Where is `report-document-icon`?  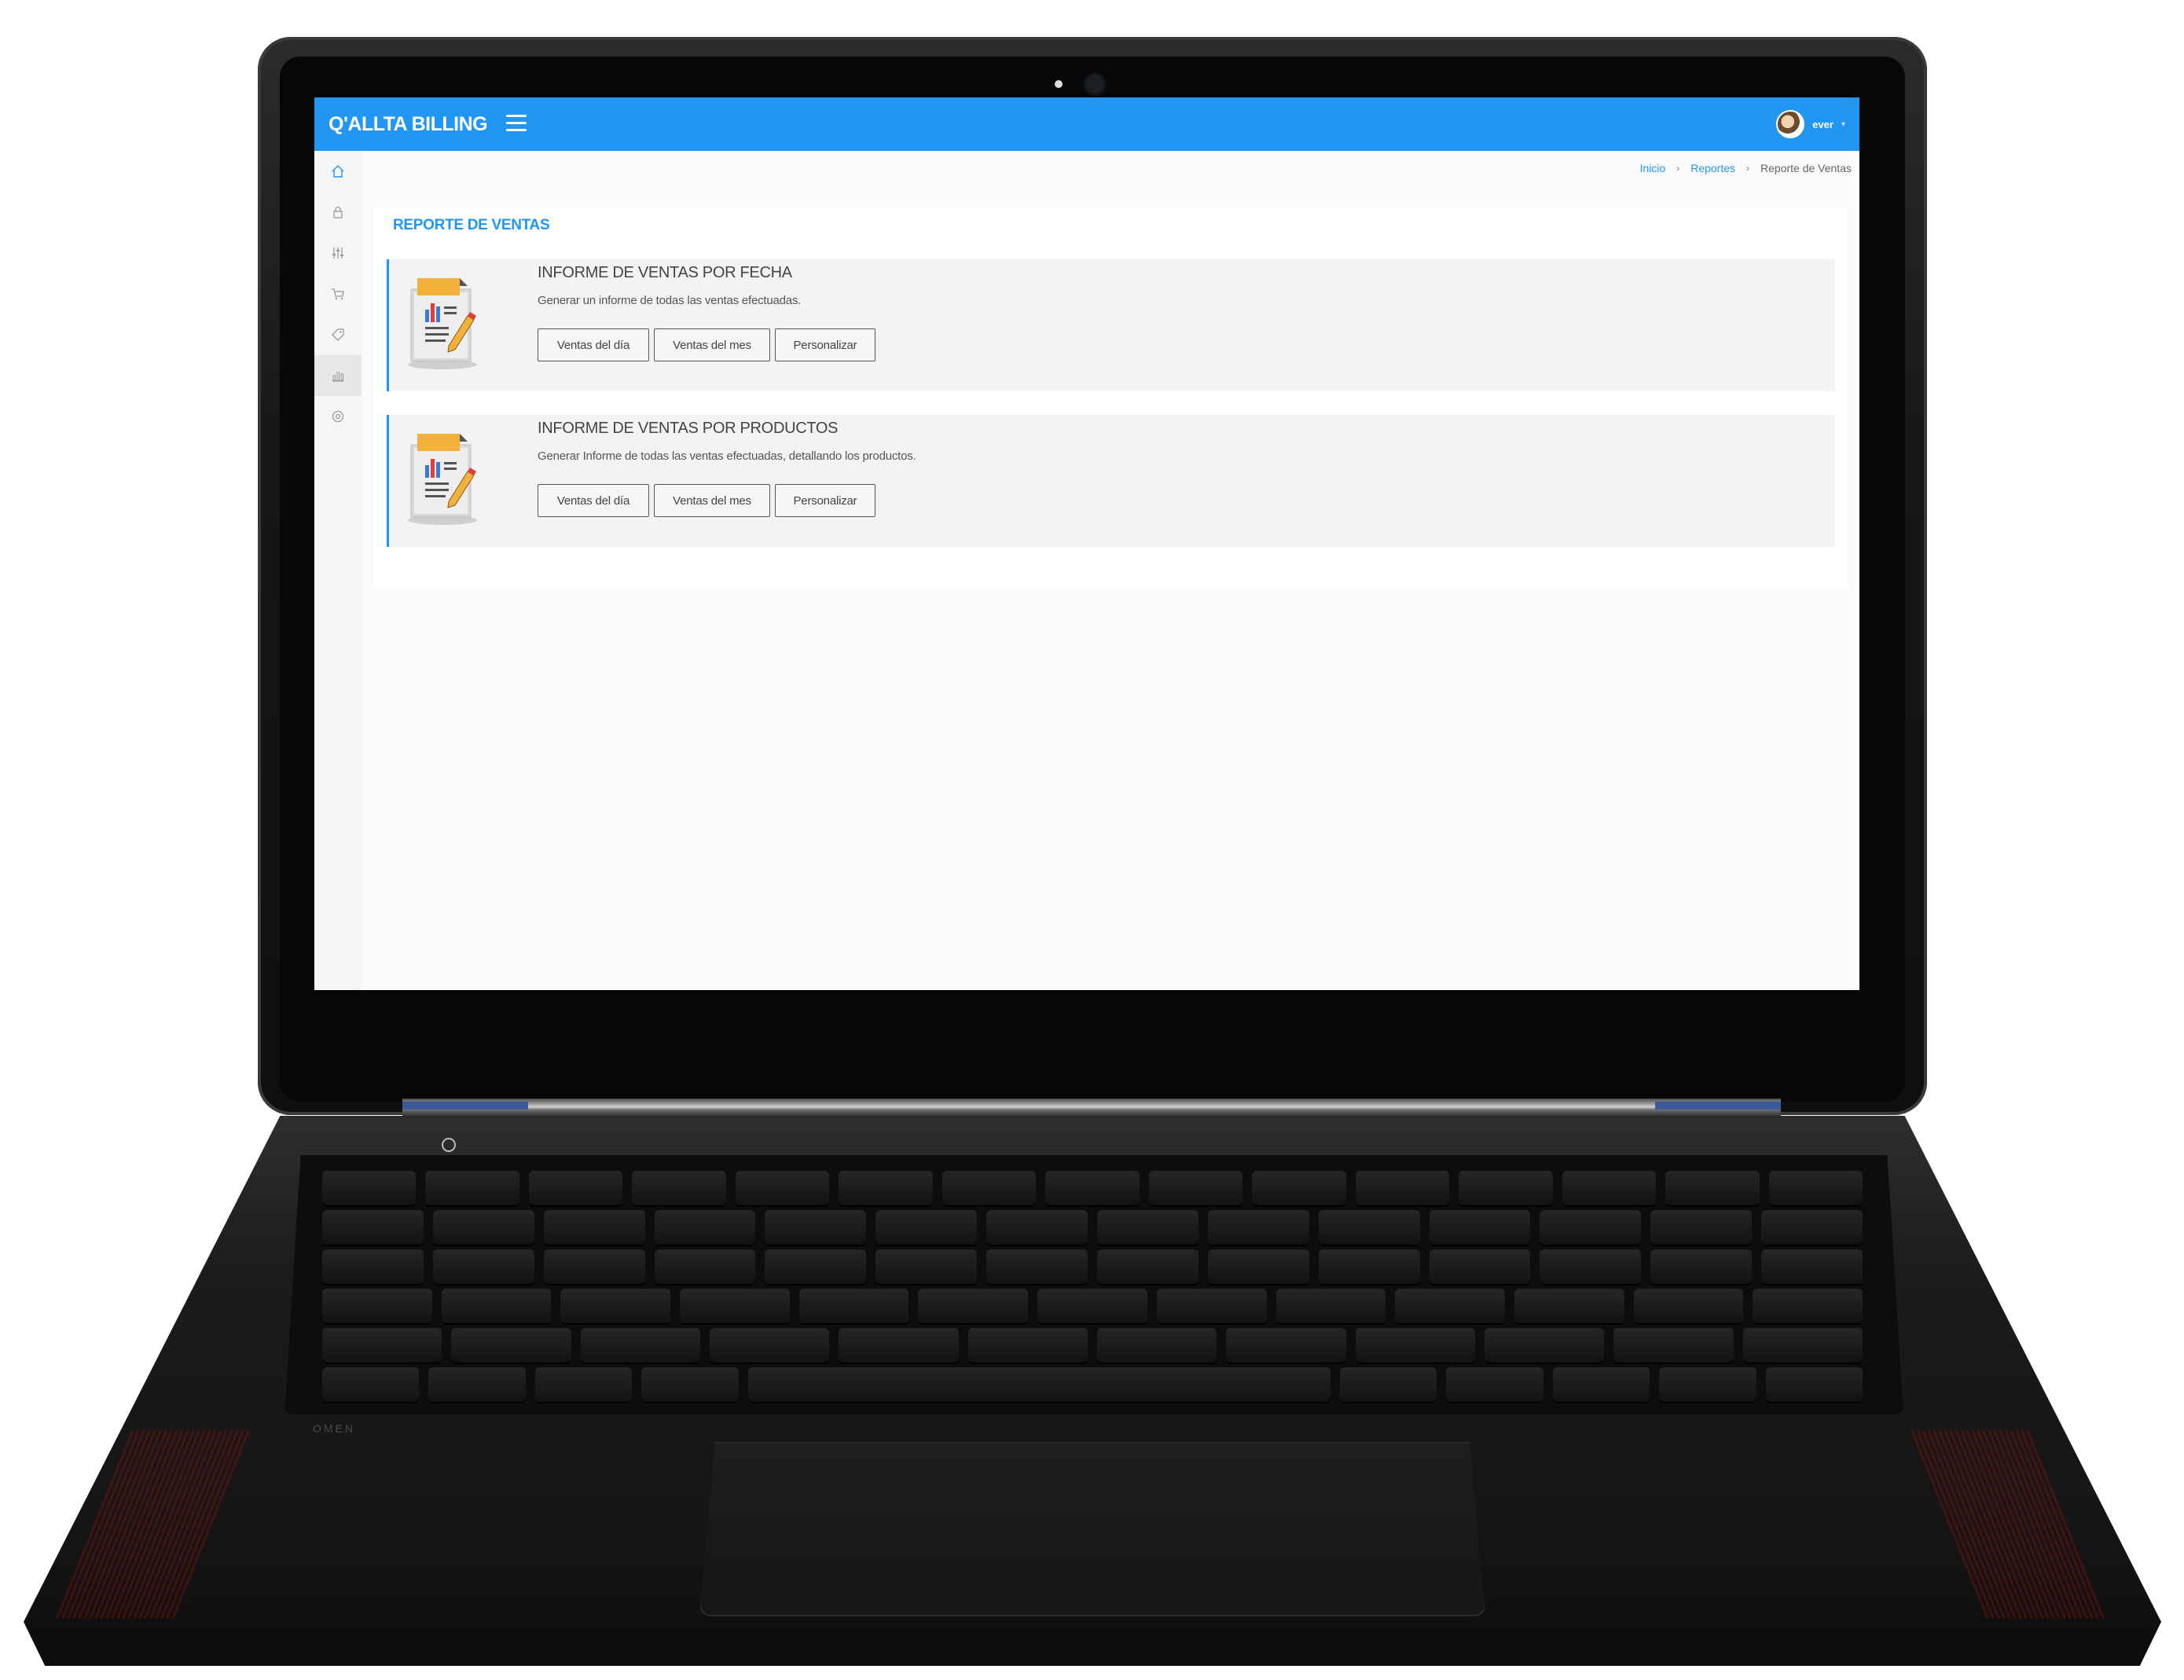 report-document-icon is located at coordinates (442, 323).